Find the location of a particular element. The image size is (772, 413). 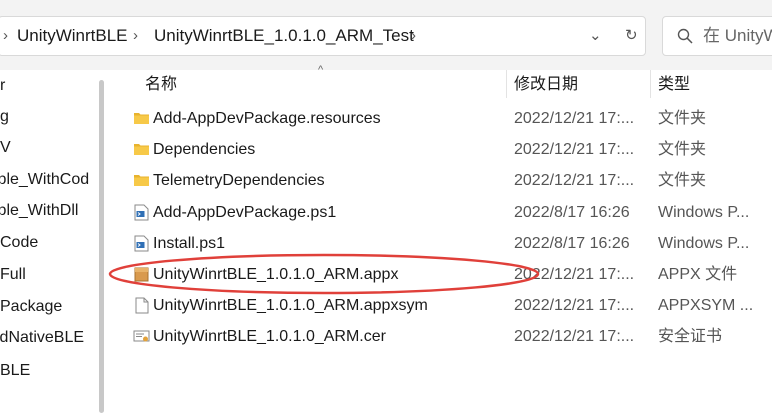

nav-item: r is located at coordinates (2, 86).